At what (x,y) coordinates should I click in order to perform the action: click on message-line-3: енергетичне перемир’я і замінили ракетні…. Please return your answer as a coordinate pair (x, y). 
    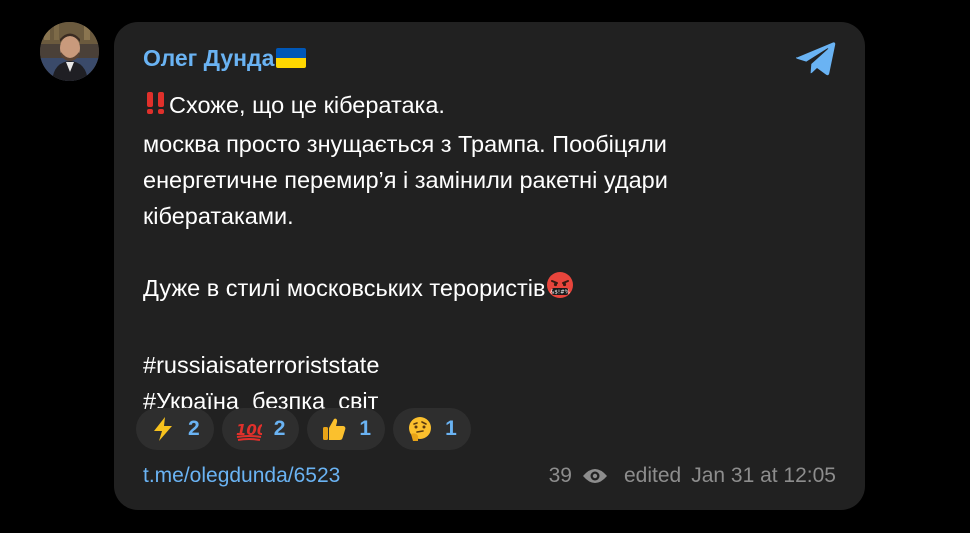
    Looking at the image, I should click on (405, 180).